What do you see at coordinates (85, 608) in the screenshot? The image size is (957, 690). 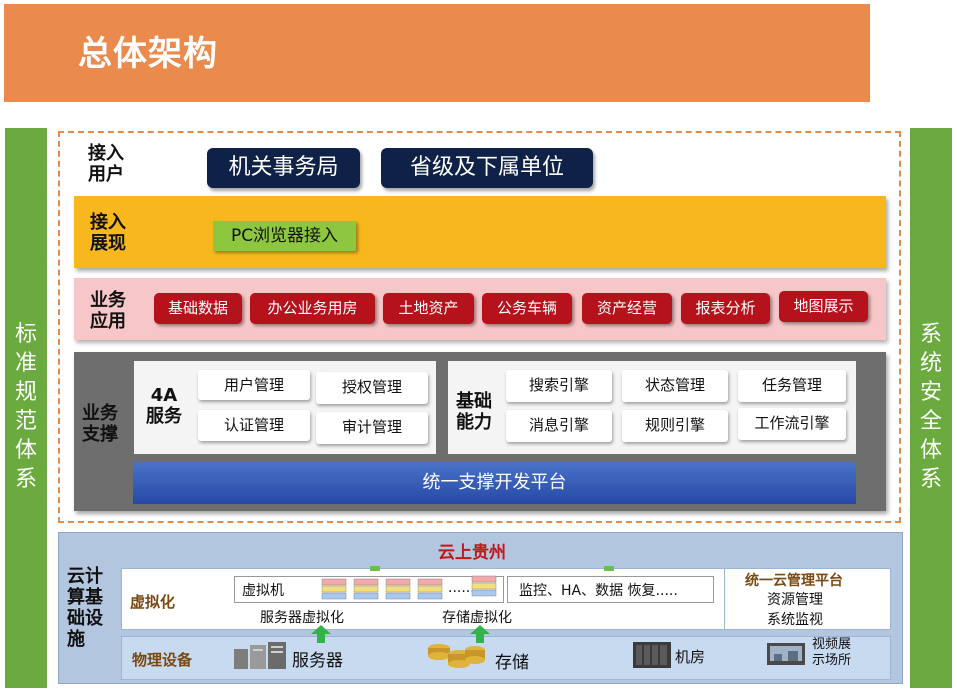 I see `infrastructure-label: 云计 算基 础设施` at bounding box center [85, 608].